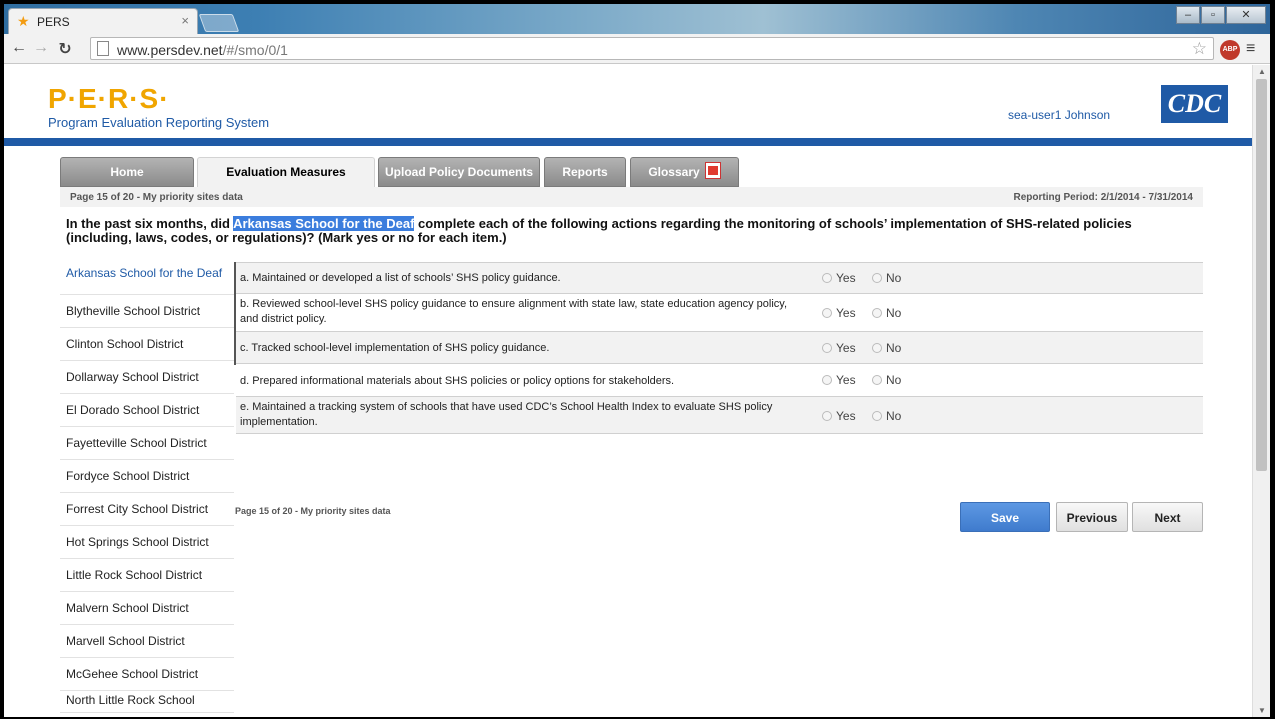 This screenshot has height=719, width=1275. Describe the element at coordinates (628, 142) in the screenshot. I see `header-band` at that location.